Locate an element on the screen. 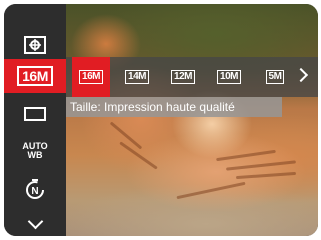 The width and height of the screenshot is (321, 240). metering-icon is located at coordinates (35, 45).